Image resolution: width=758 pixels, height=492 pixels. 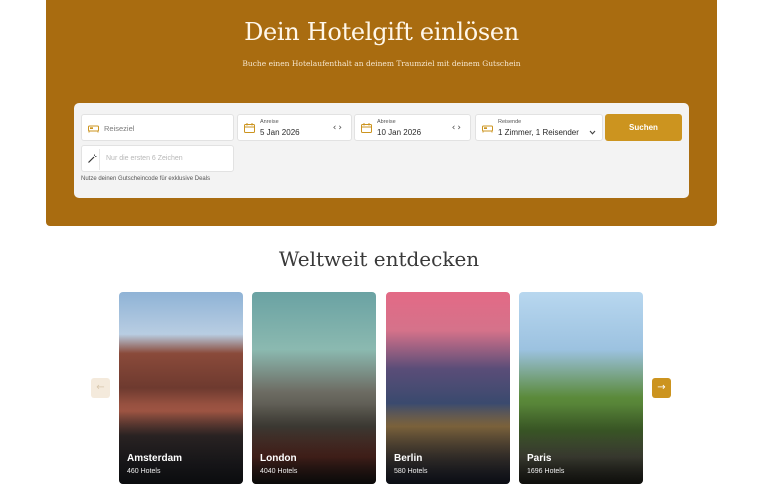 I want to click on city-name: London, so click(x=278, y=458).